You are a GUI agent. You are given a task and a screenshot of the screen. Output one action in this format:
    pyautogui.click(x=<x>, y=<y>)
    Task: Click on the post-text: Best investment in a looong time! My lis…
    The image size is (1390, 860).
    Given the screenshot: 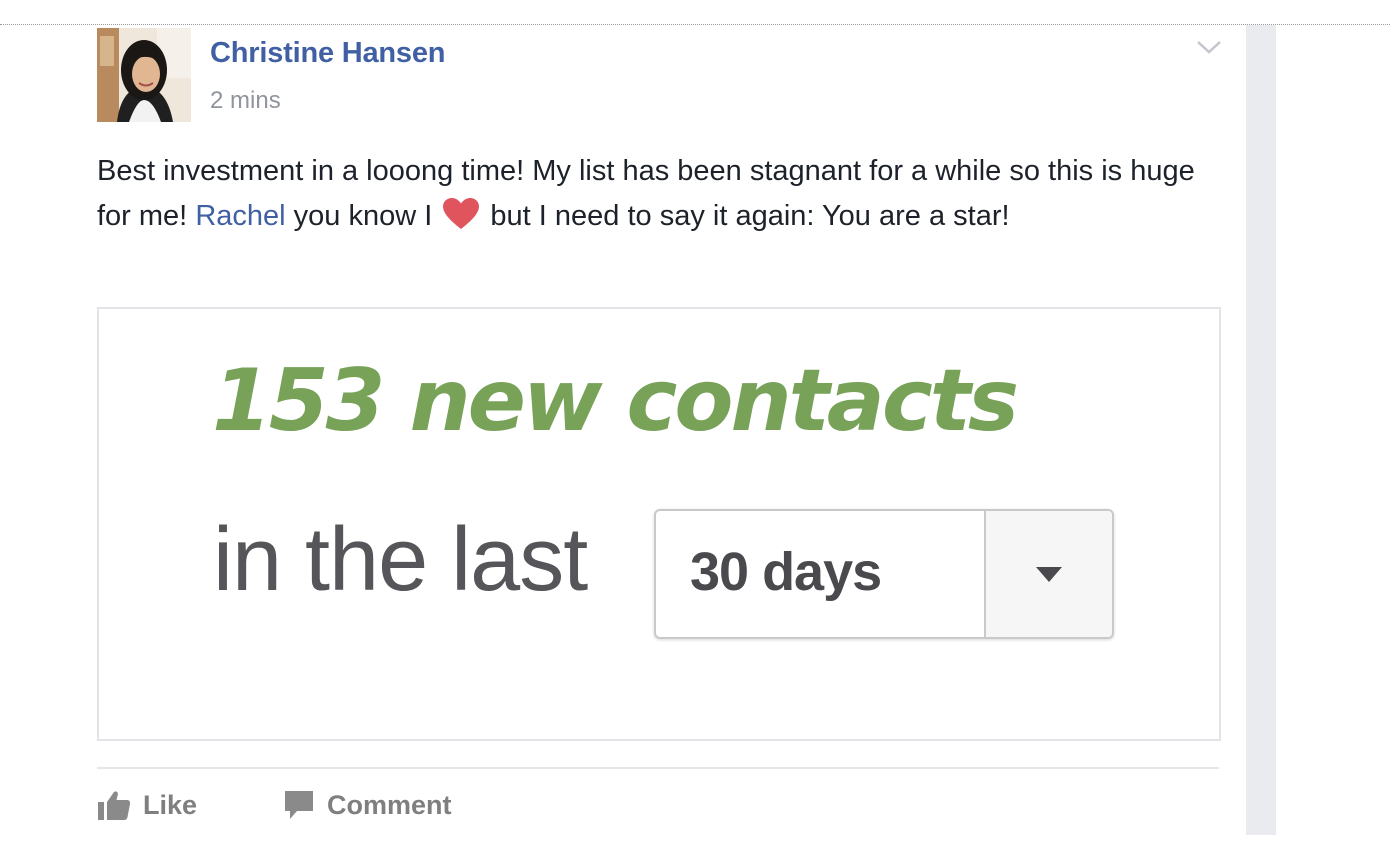 What is the action you would take?
    pyautogui.click(x=662, y=197)
    